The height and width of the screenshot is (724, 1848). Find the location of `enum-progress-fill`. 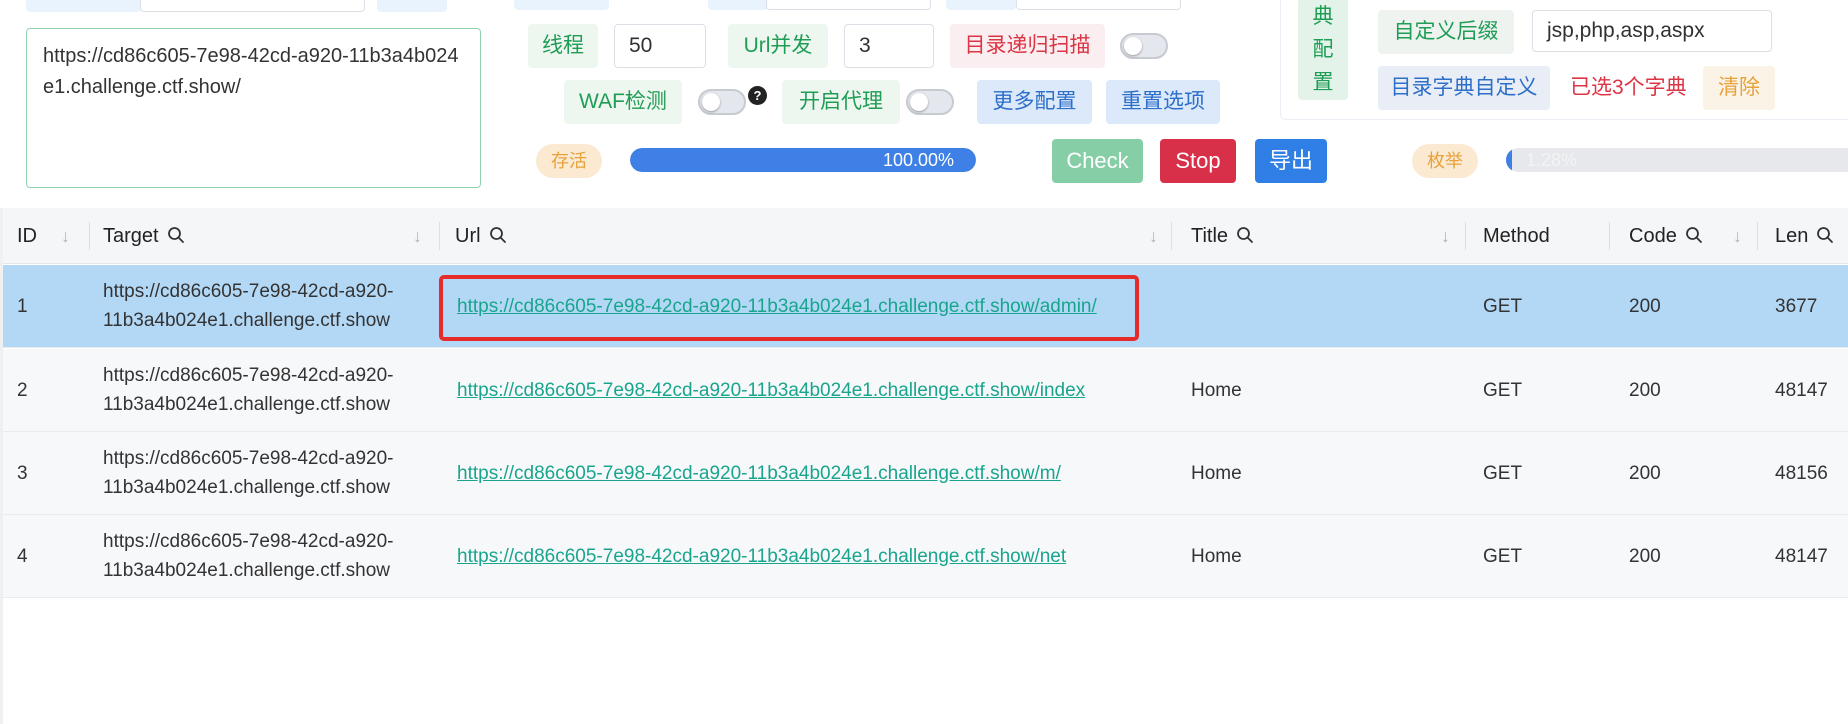

enum-progress-fill is located at coordinates (1509, 160).